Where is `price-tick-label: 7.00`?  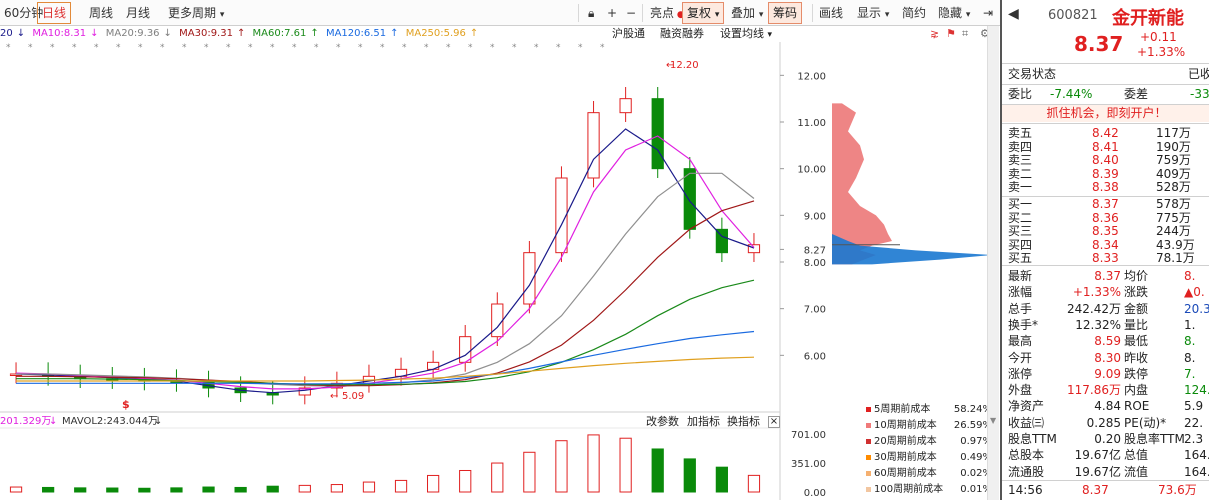
price-tick-label: 7.00 is located at coordinates (815, 310).